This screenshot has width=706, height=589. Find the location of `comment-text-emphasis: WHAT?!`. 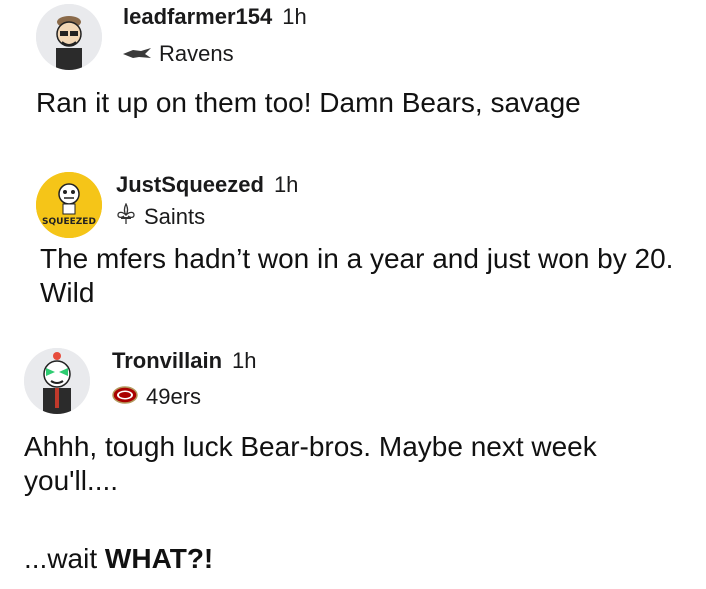

comment-text-emphasis: WHAT?! is located at coordinates (159, 558).